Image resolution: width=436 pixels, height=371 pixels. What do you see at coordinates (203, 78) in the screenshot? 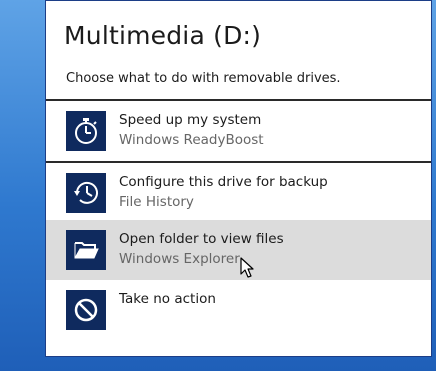
I see `dialog-prompt: Choose what to do with removable drives.` at bounding box center [203, 78].